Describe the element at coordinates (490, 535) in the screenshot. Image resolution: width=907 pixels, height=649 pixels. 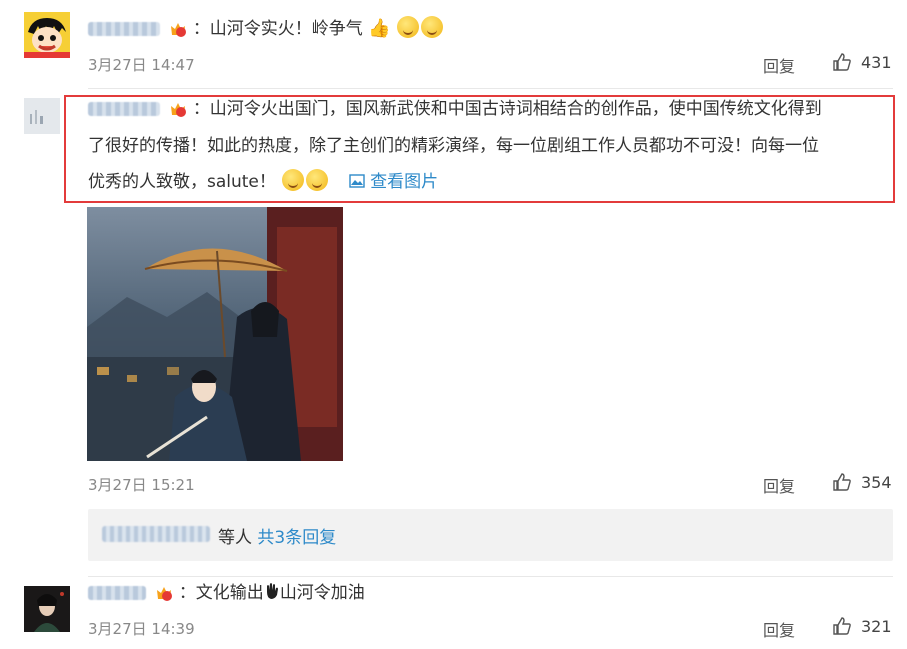
I see `sub-replies-box: 等人 共3条回复` at that location.